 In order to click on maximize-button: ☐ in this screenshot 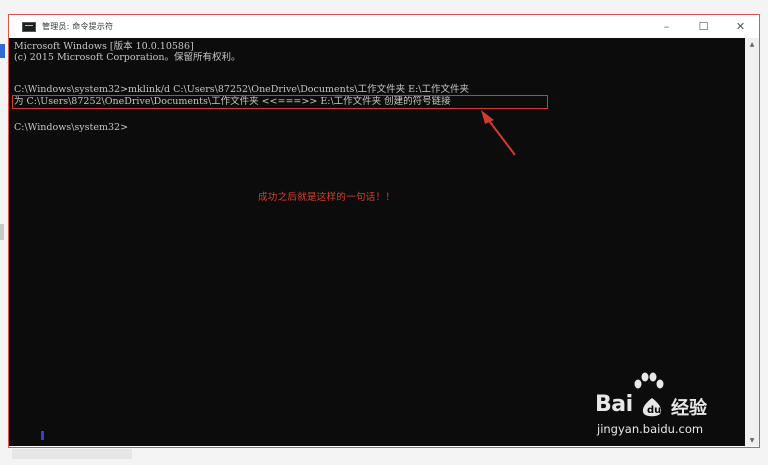, I will do `click(703, 26)`.